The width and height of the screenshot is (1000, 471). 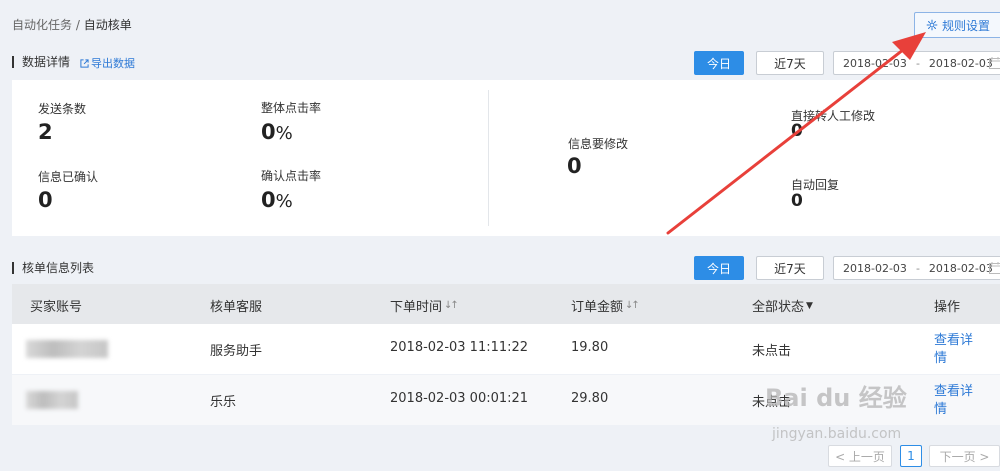 What do you see at coordinates (837, 434) in the screenshot?
I see `watermark-url: jingyan.baidu.com` at bounding box center [837, 434].